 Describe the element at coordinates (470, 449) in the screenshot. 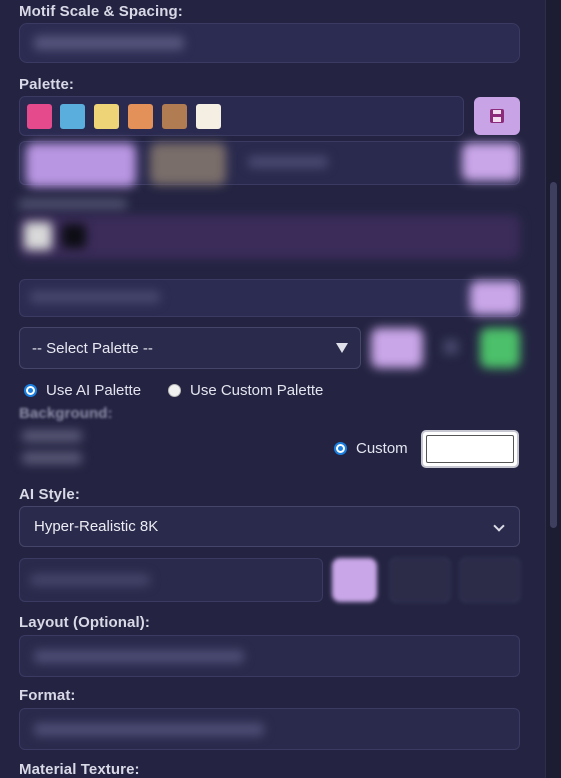

I see `background-color-input` at that location.